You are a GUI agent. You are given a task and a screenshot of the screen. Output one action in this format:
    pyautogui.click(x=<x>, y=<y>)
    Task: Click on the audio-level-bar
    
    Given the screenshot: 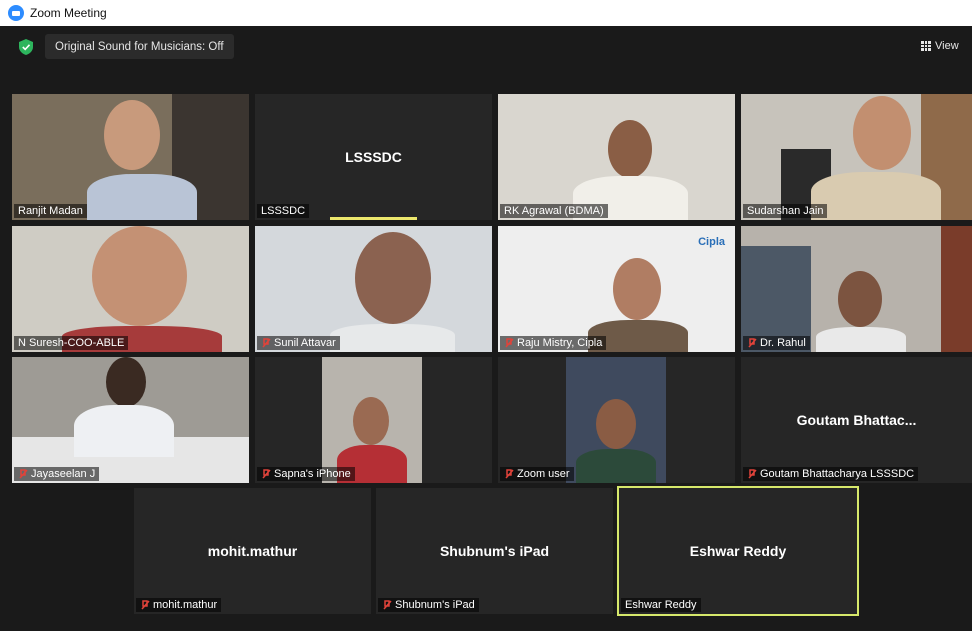 What is the action you would take?
    pyautogui.click(x=373, y=218)
    